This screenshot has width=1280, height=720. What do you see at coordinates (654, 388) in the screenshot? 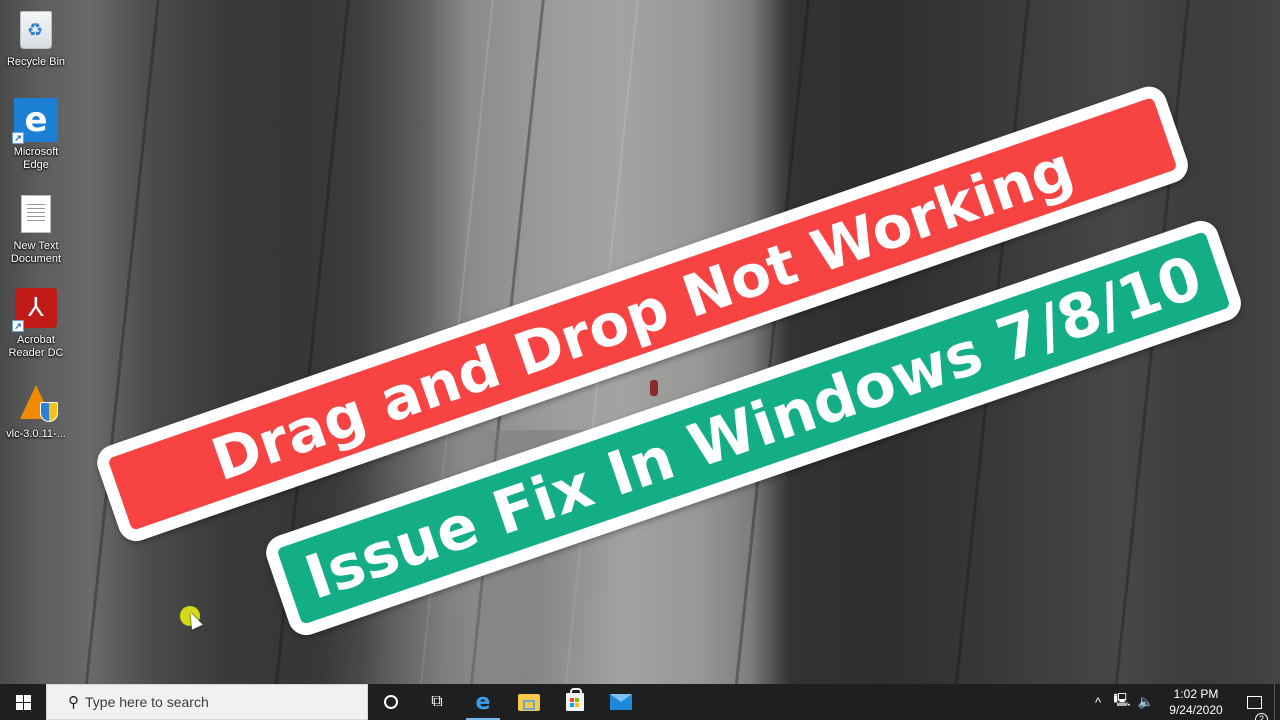
I see `climber` at bounding box center [654, 388].